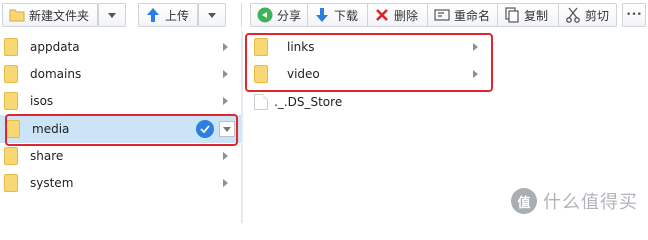 The width and height of the screenshot is (648, 240). I want to click on download-arrow-icon, so click(322, 15).